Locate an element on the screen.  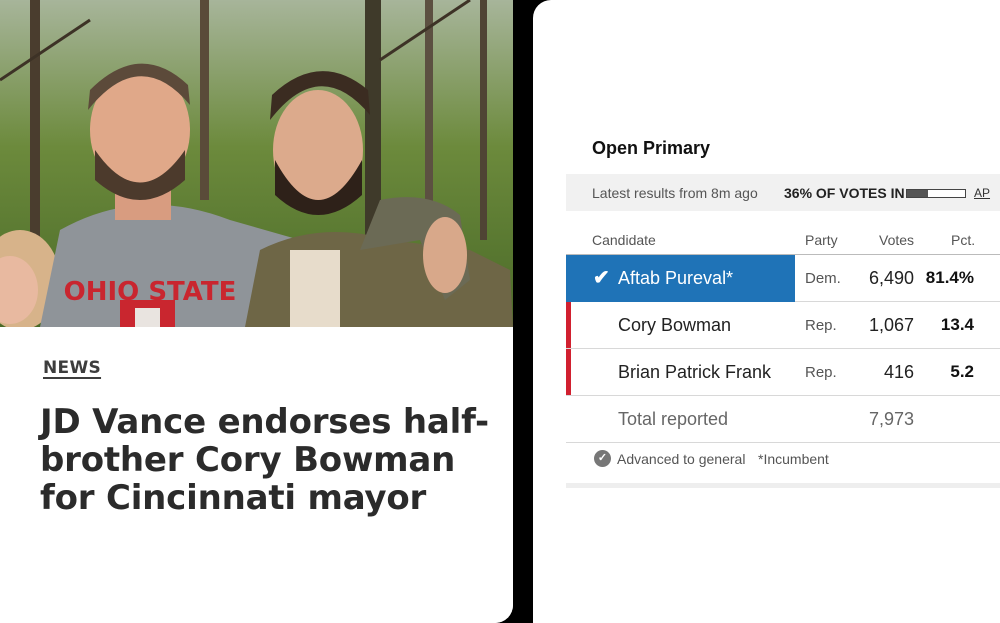
latest-results-text: Latest results from 8m ago is located at coordinates (675, 193).